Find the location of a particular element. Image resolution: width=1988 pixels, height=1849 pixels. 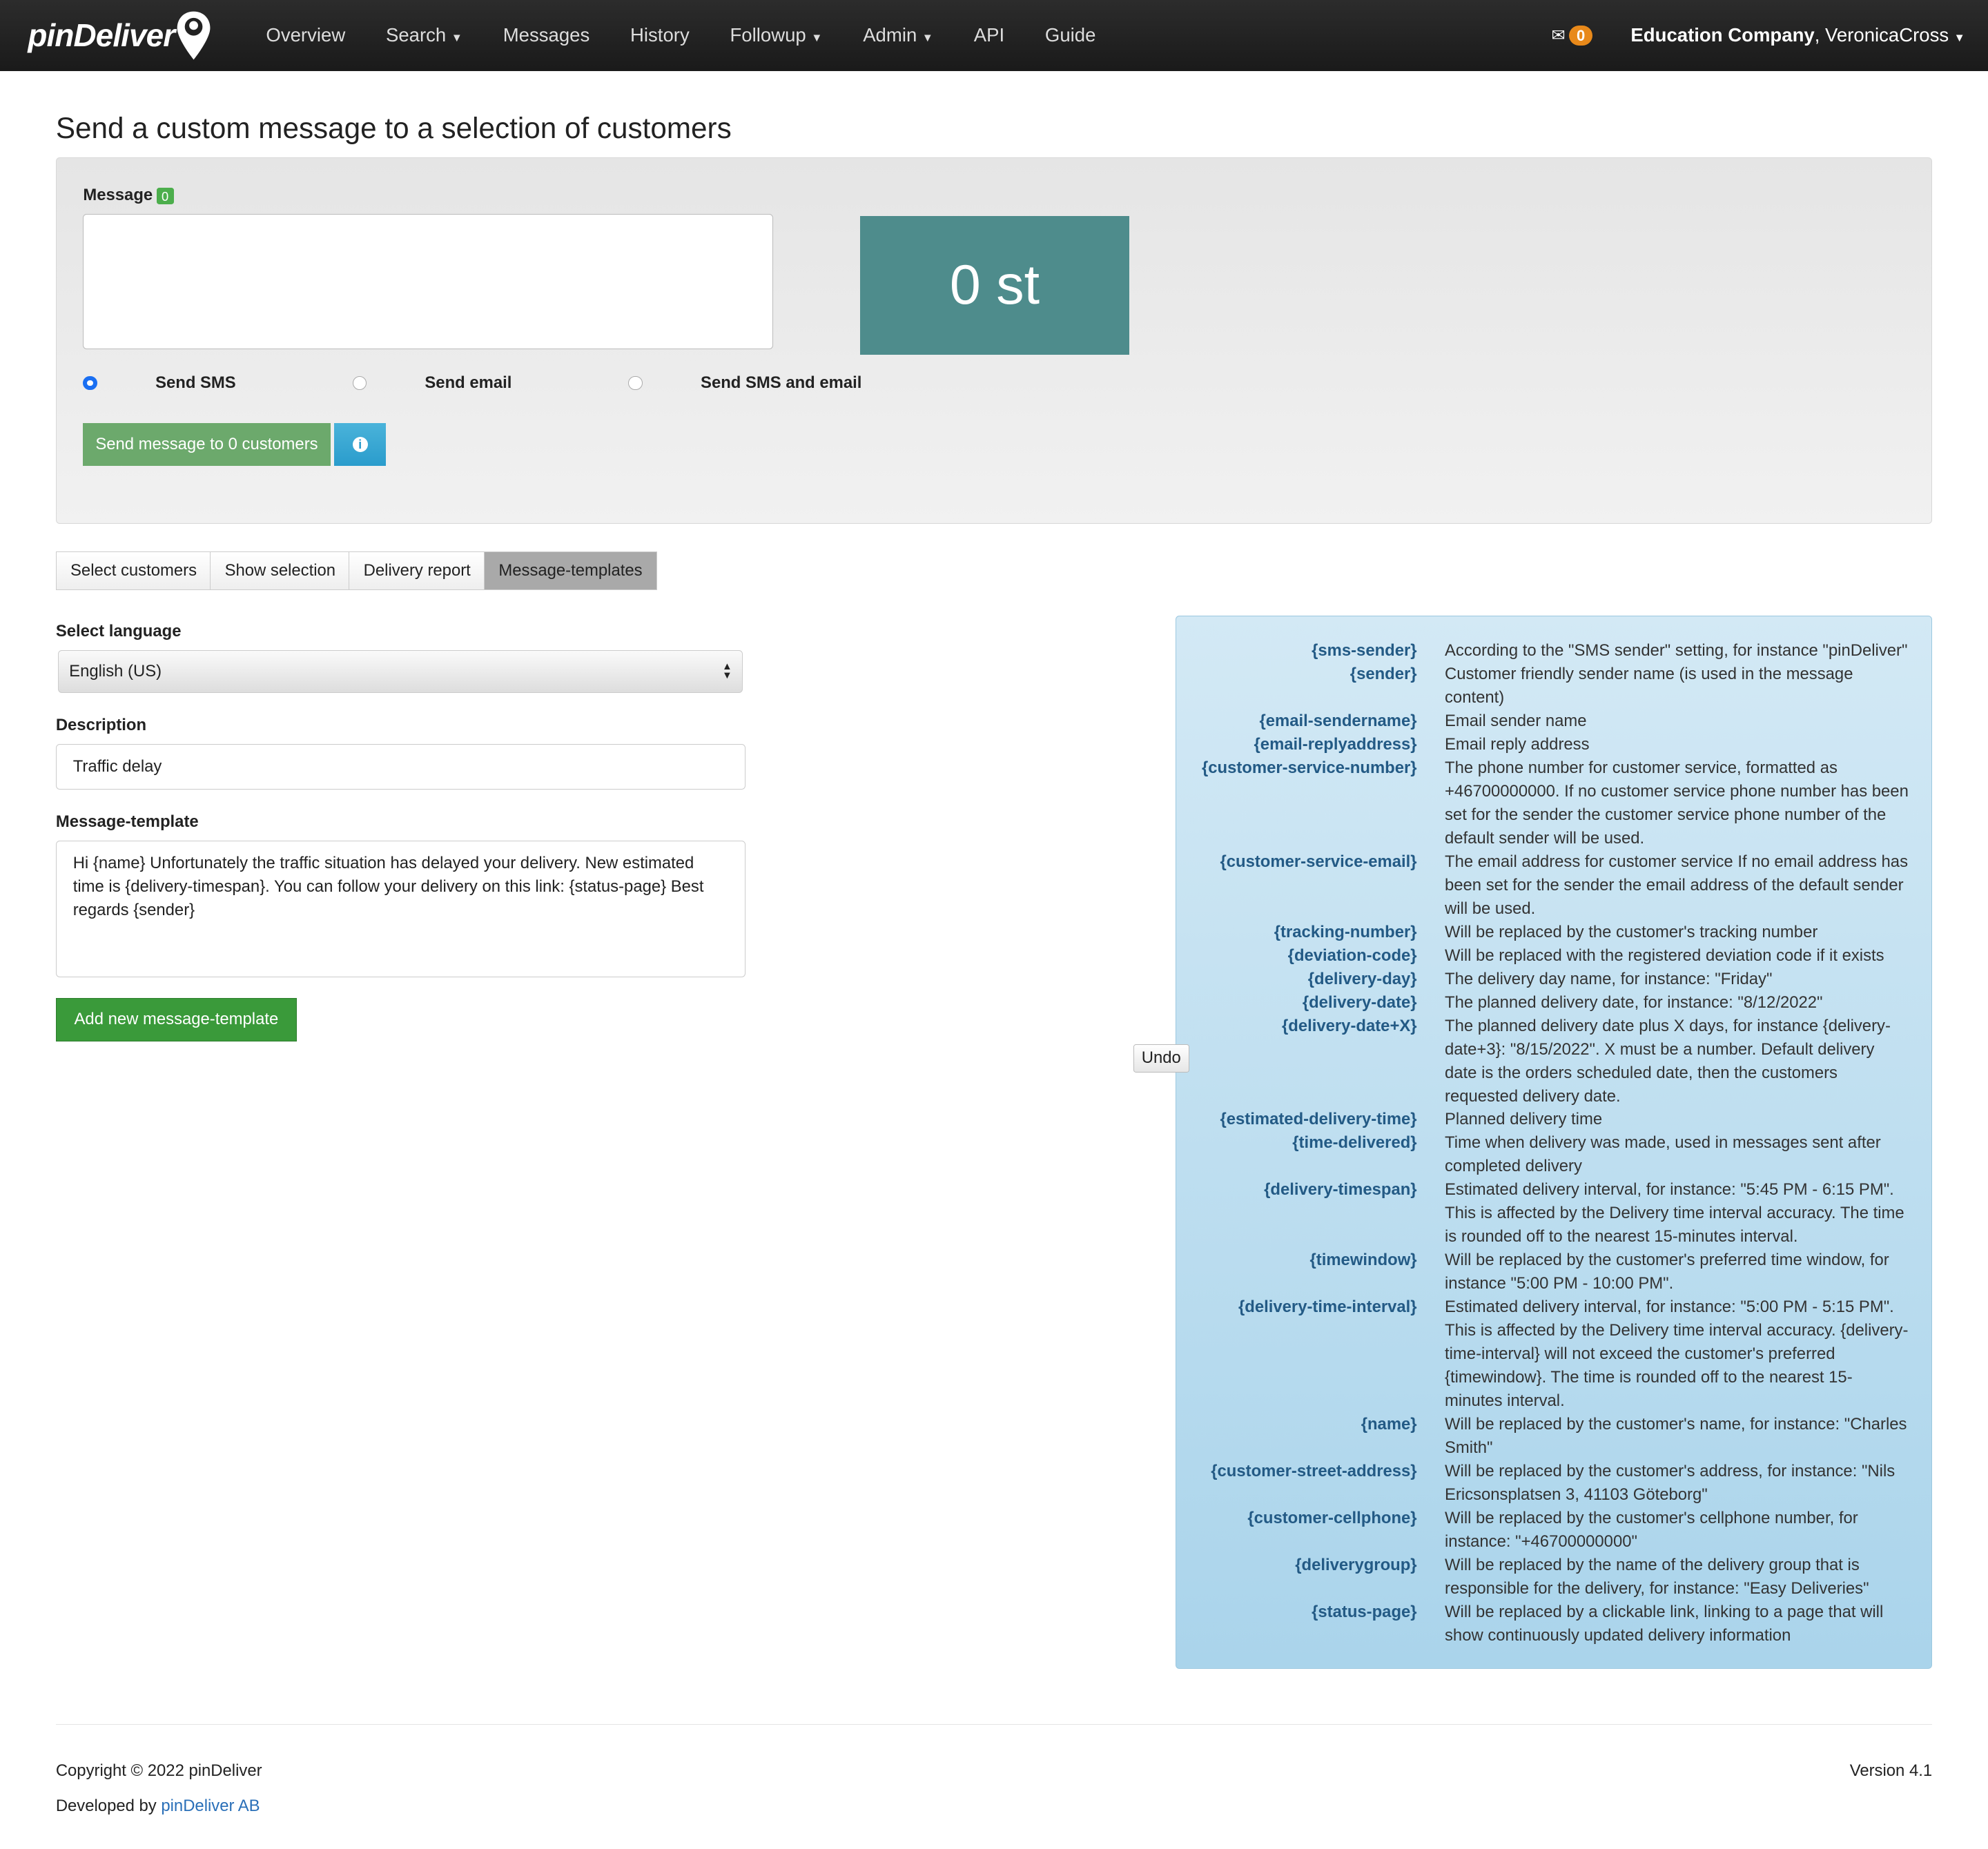

radio-label: Send SMS and email is located at coordinates (781, 383).